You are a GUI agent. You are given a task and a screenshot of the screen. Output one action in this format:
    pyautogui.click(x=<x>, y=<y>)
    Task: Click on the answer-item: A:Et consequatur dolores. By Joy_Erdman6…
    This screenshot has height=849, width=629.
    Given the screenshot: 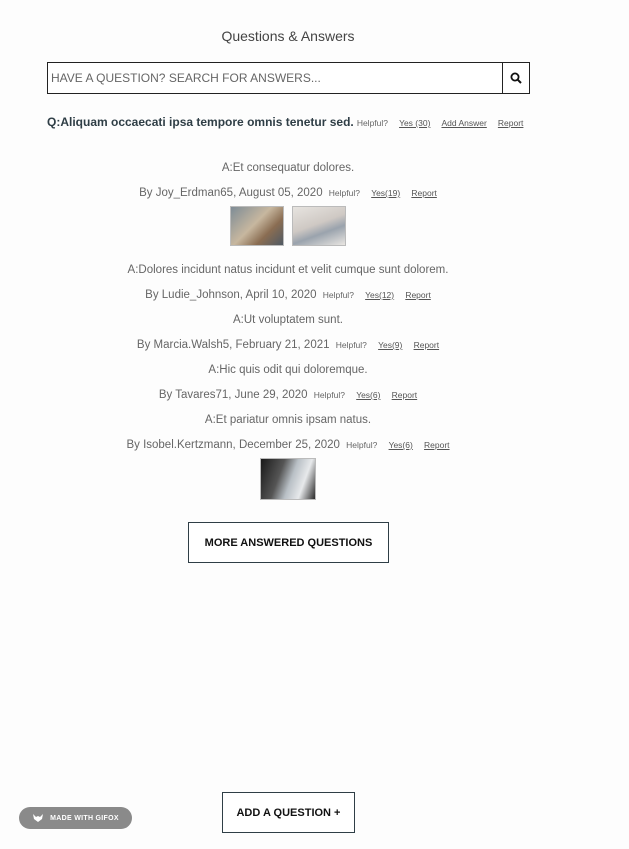 What is the action you would take?
    pyautogui.click(x=288, y=202)
    